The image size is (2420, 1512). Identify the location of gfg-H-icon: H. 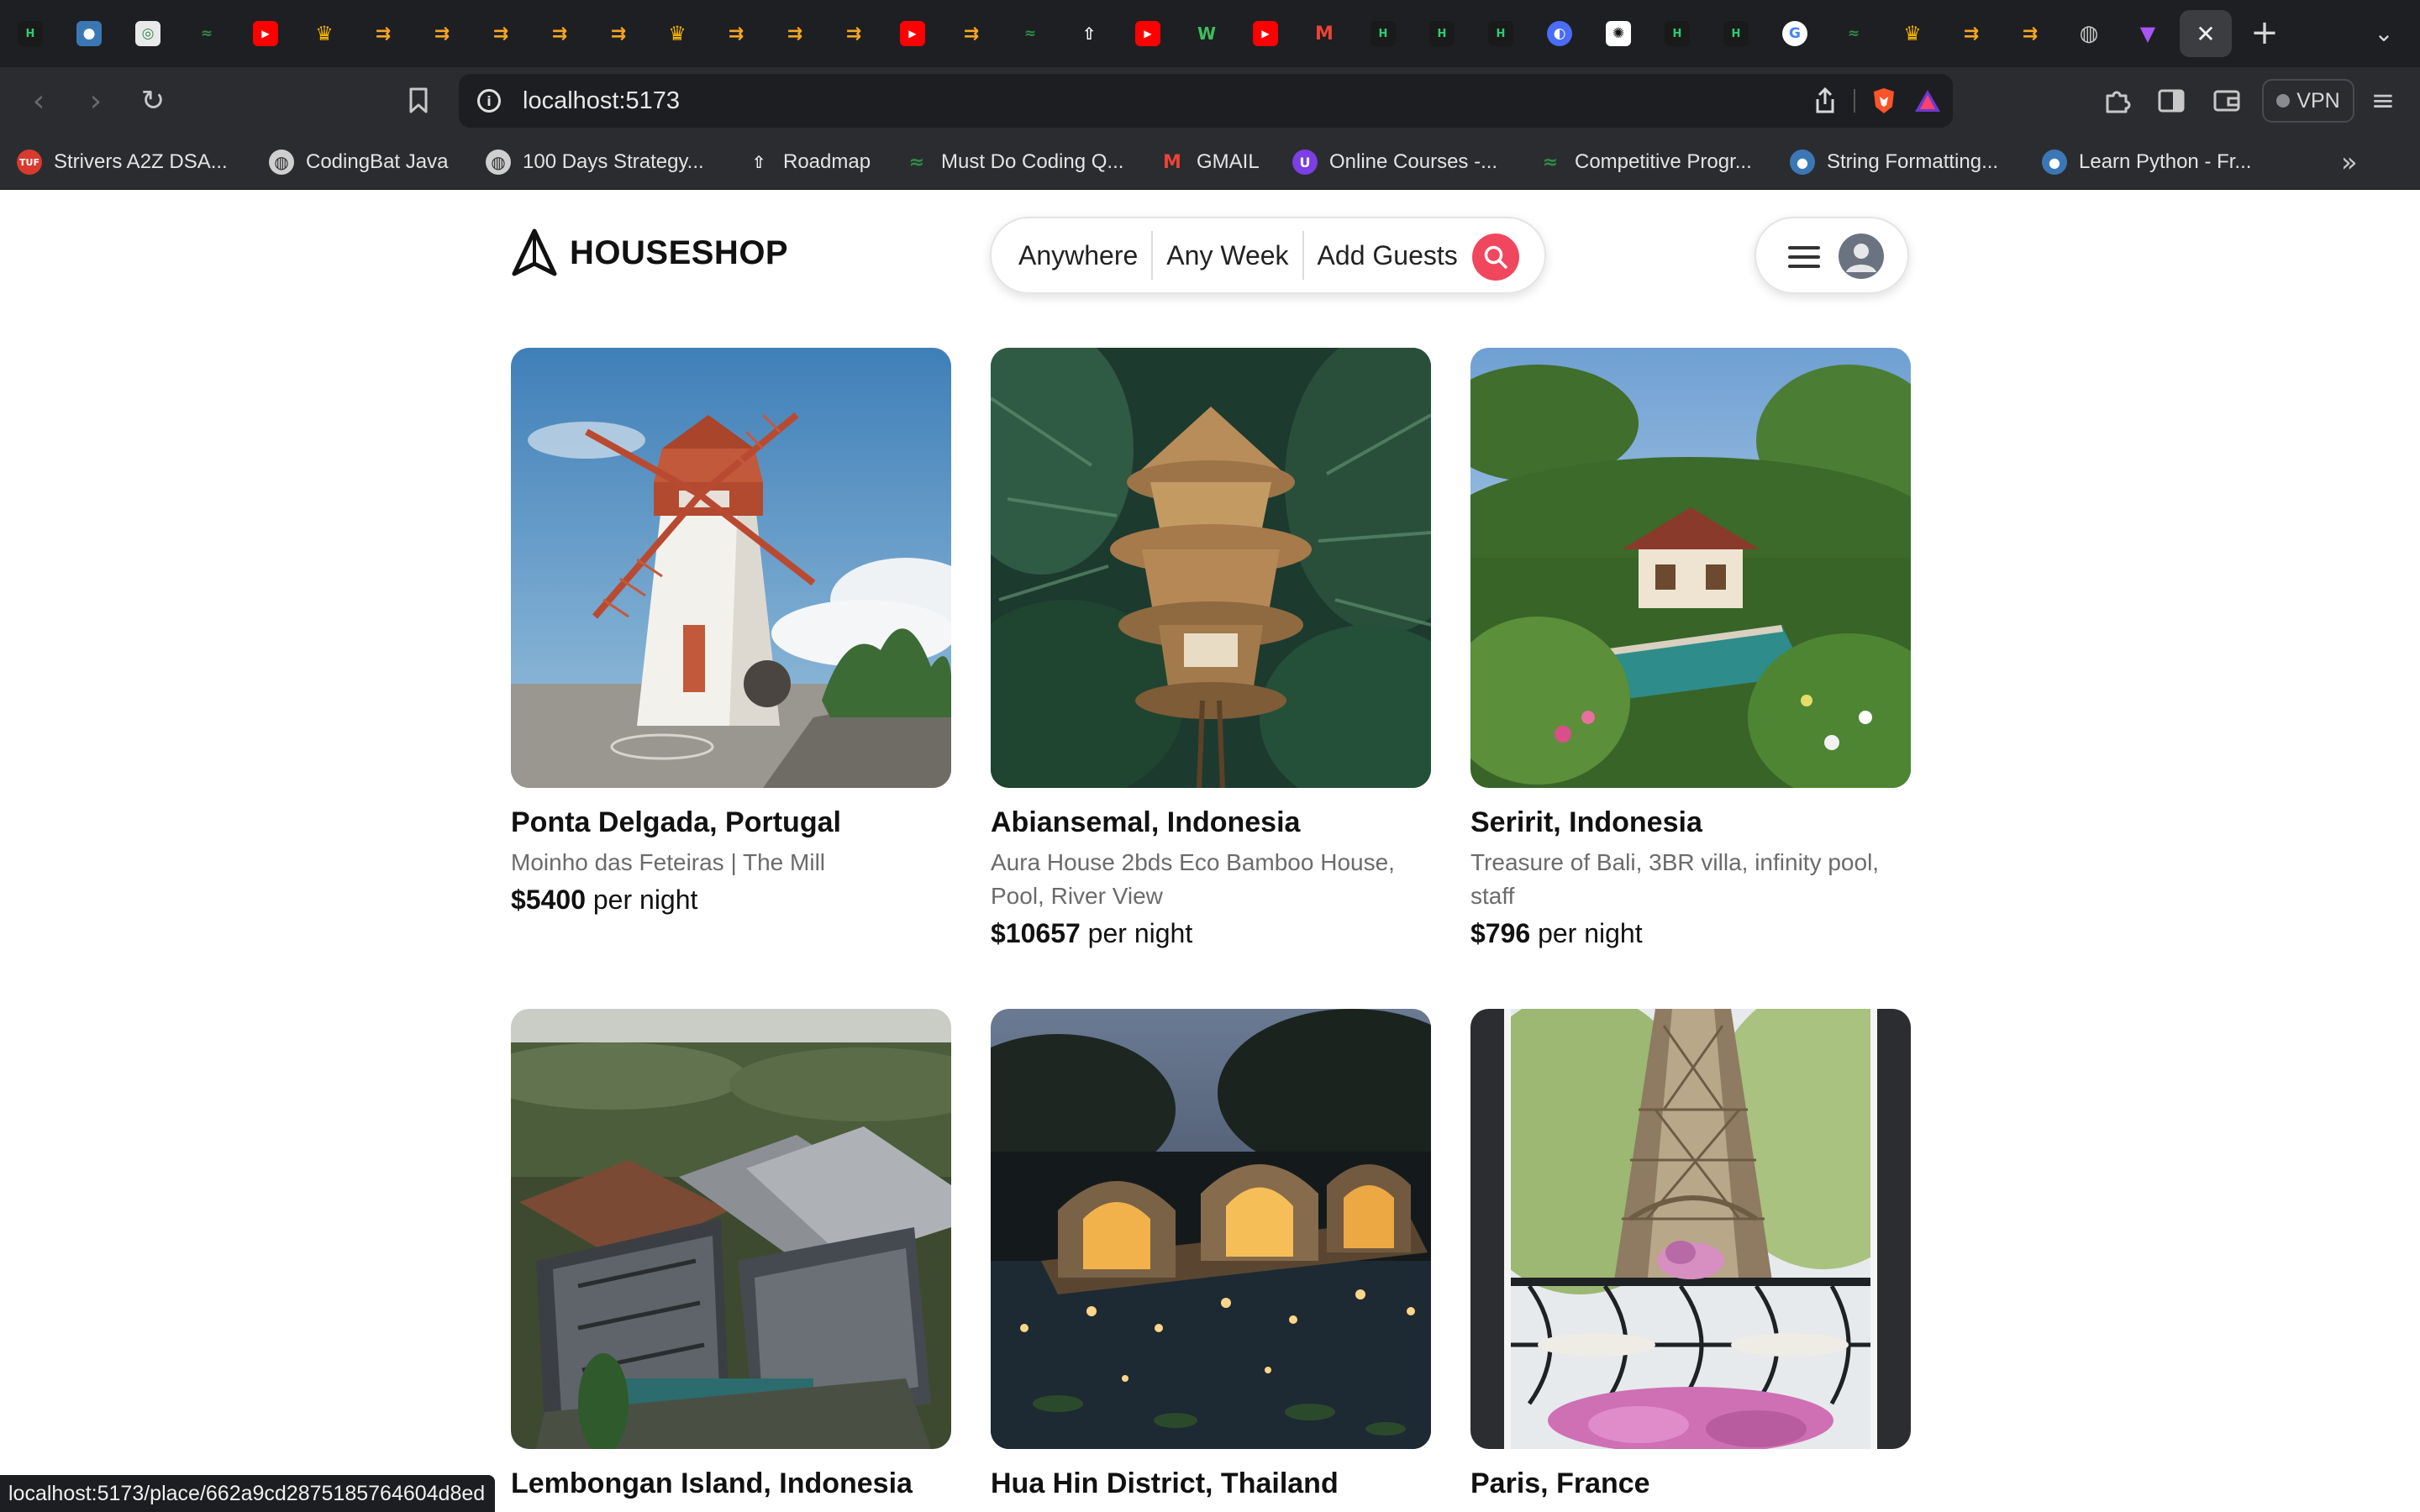
(1678, 33).